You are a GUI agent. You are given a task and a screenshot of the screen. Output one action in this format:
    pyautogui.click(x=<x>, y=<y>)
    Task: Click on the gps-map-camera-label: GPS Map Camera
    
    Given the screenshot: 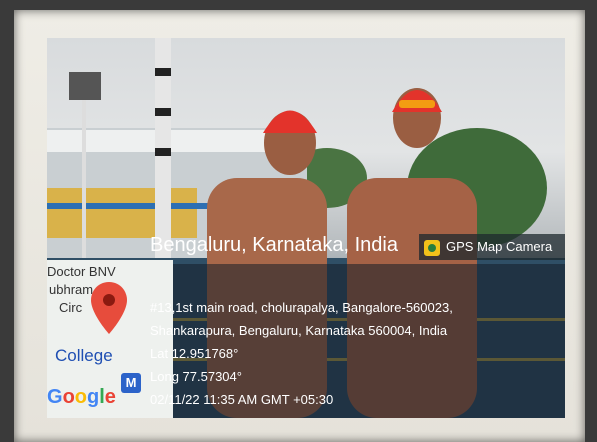 What is the action you would take?
    pyautogui.click(x=499, y=246)
    